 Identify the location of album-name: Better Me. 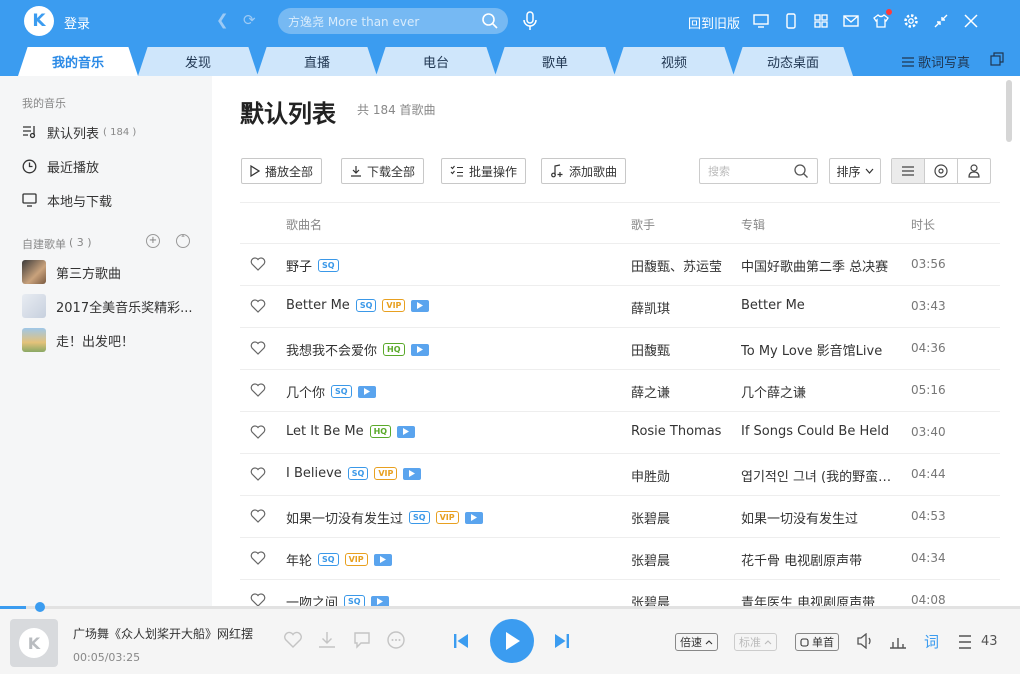
(821, 305).